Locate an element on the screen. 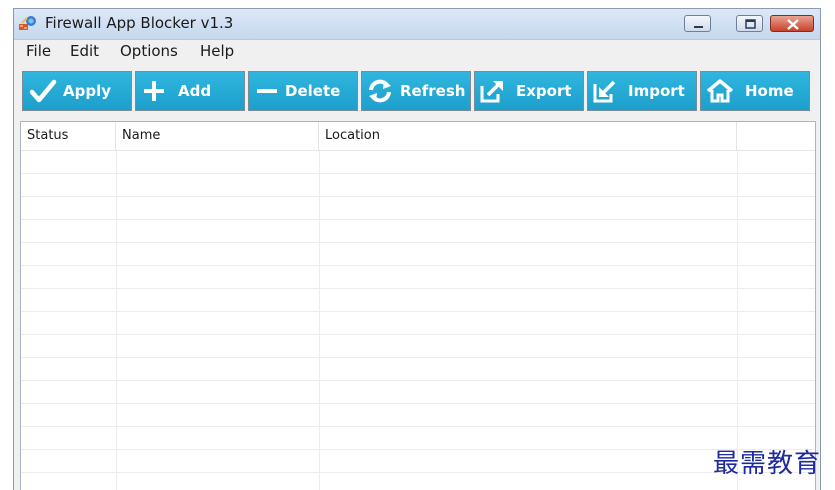  title-bar: Firewall App Blocker v1.3 is located at coordinates (417, 24).